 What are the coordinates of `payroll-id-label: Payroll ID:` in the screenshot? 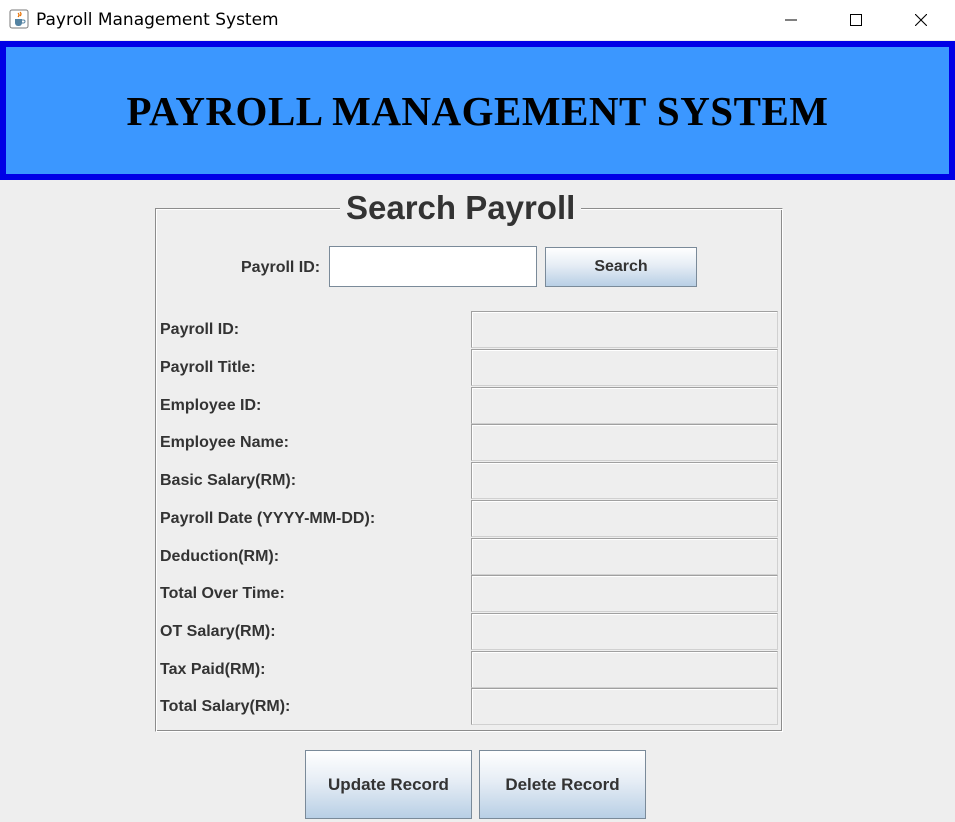 It's located at (200, 329).